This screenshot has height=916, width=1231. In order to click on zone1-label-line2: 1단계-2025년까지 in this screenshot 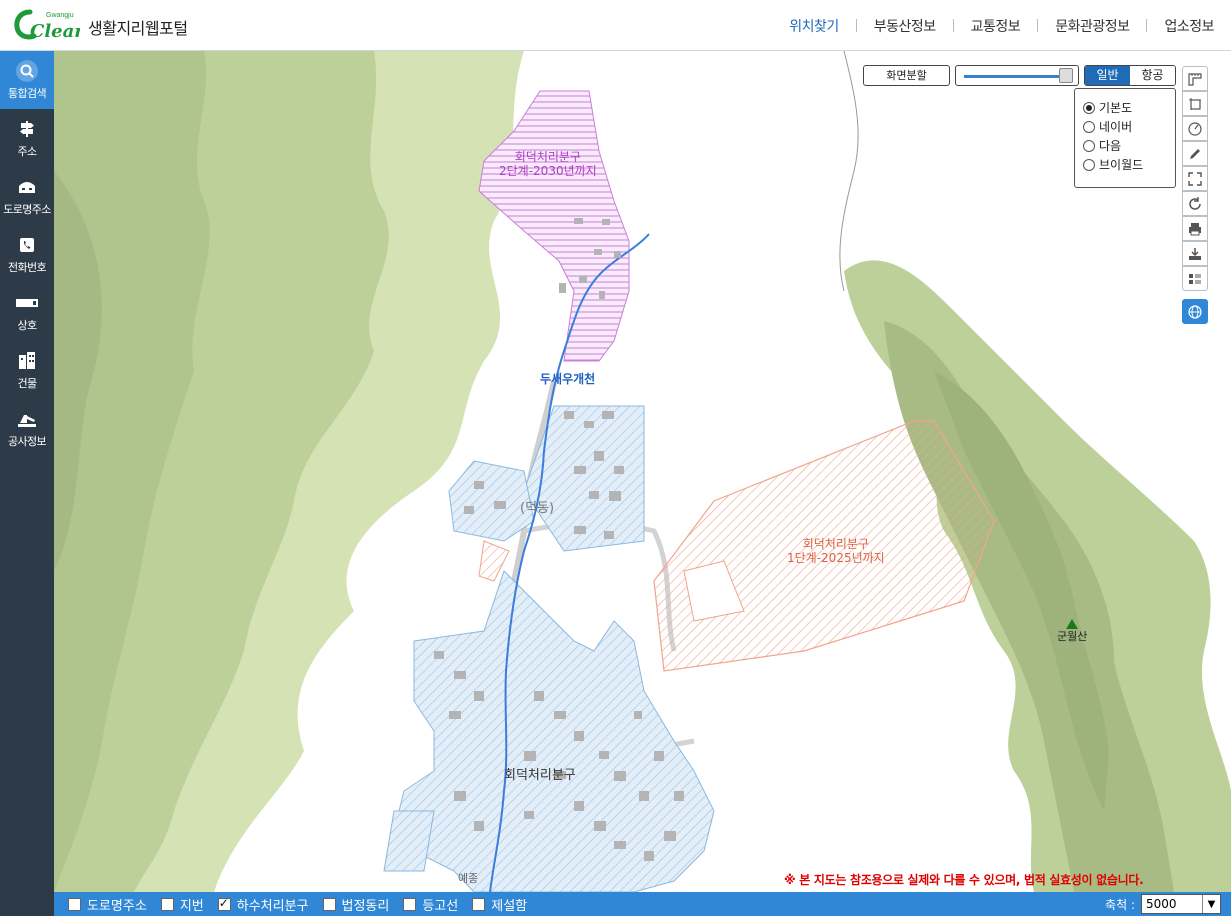, I will do `click(836, 557)`.